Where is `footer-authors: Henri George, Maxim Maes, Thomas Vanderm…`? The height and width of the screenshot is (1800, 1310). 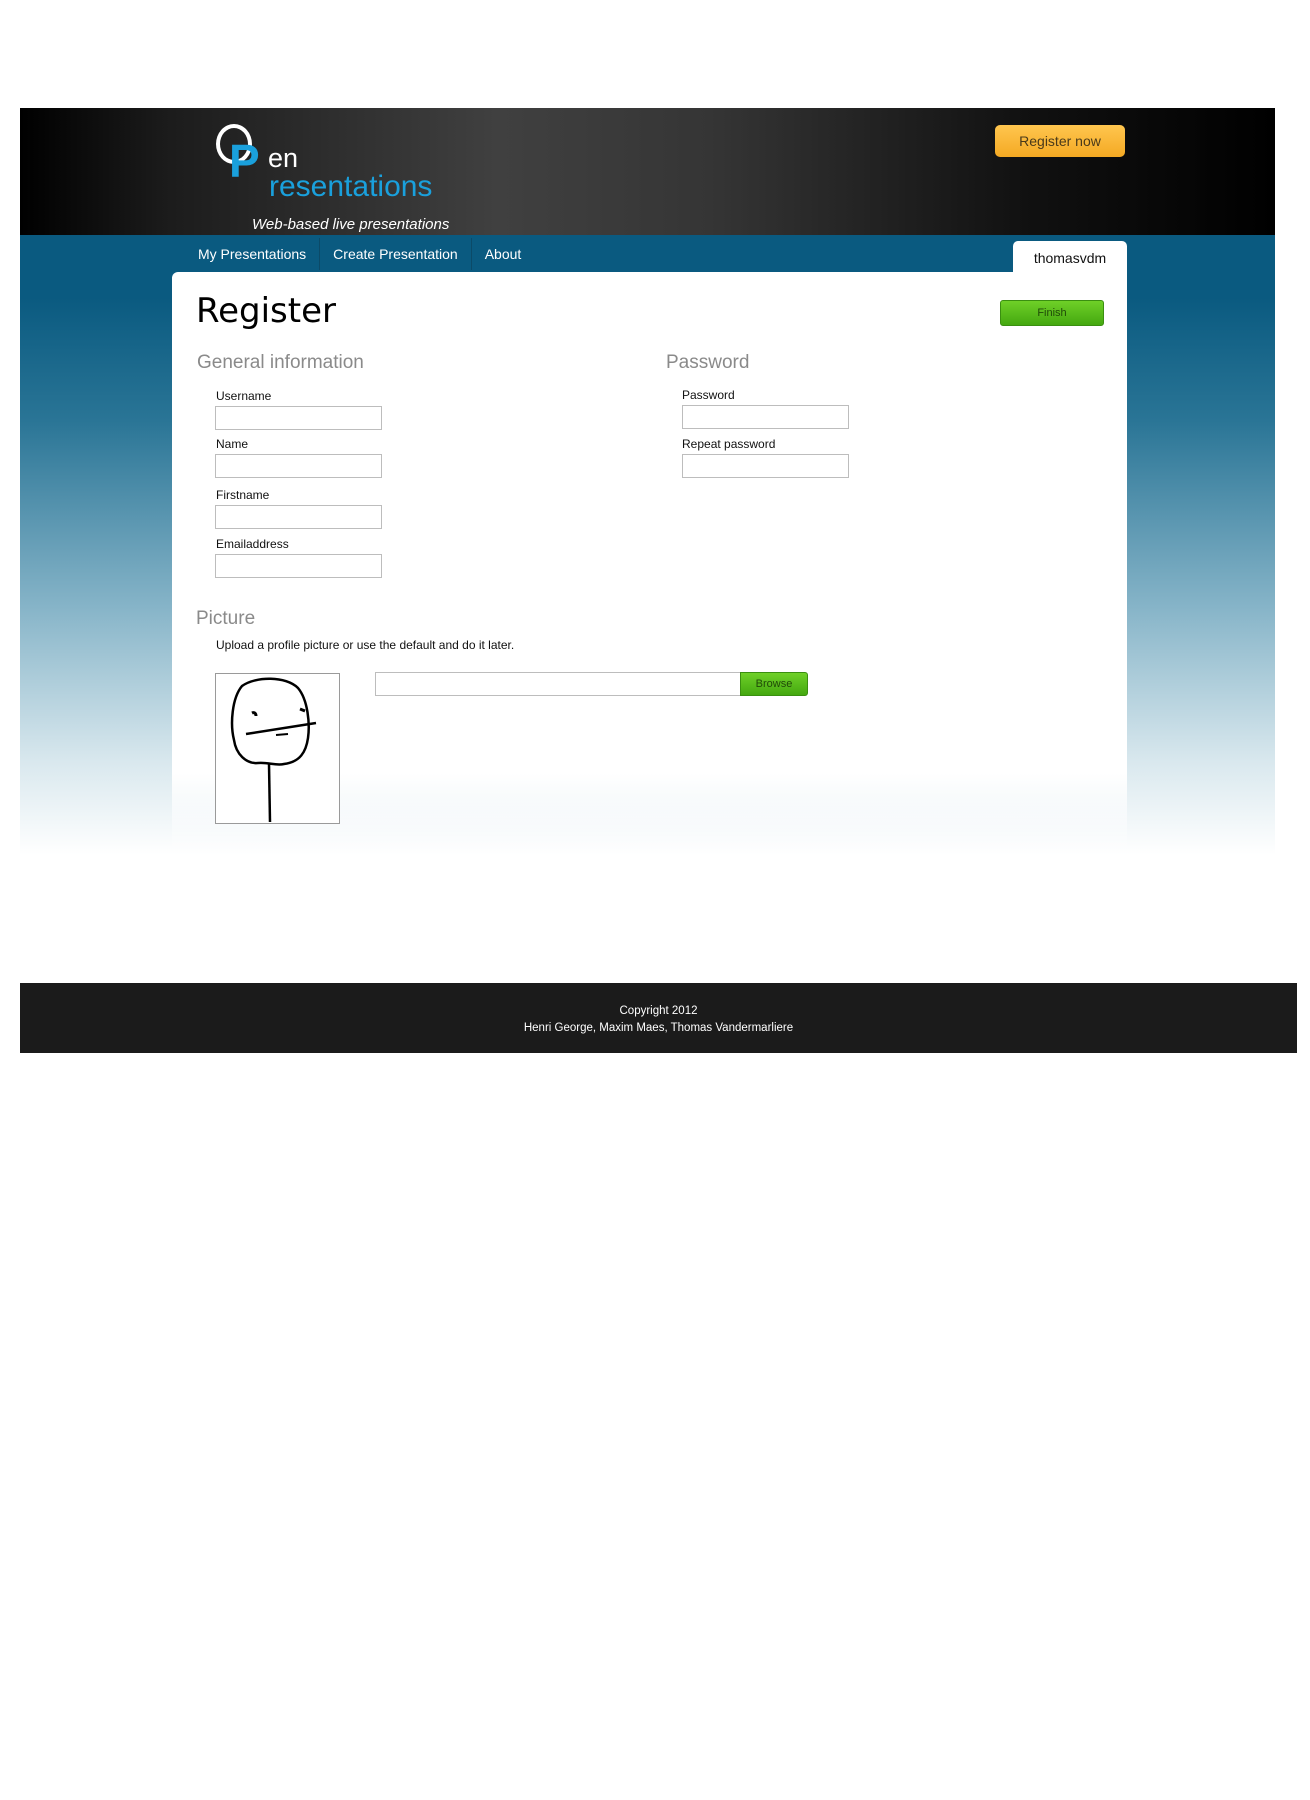
footer-authors: Henri George, Maxim Maes, Thomas Vanderm… is located at coordinates (658, 1028).